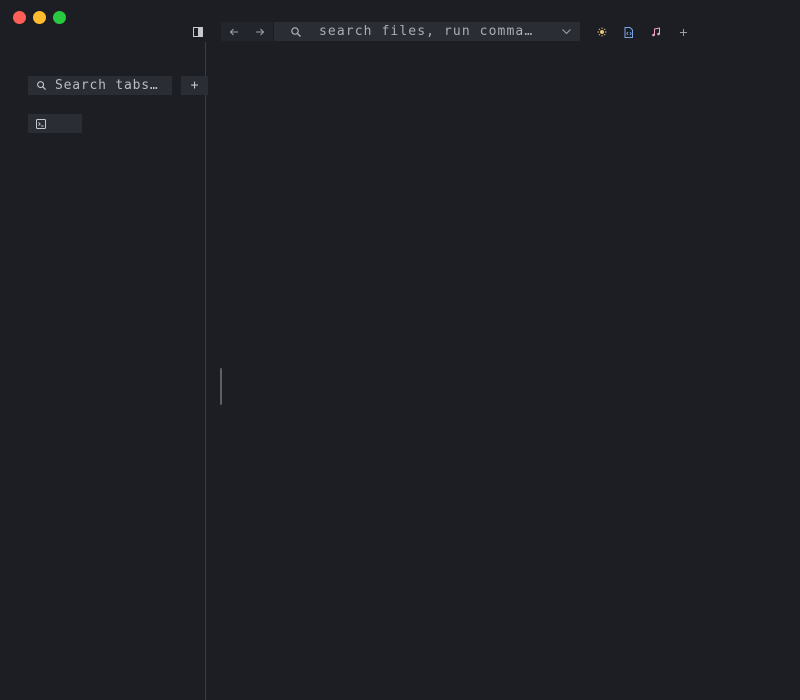 This screenshot has width=800, height=700. I want to click on window-controls, so click(39, 17).